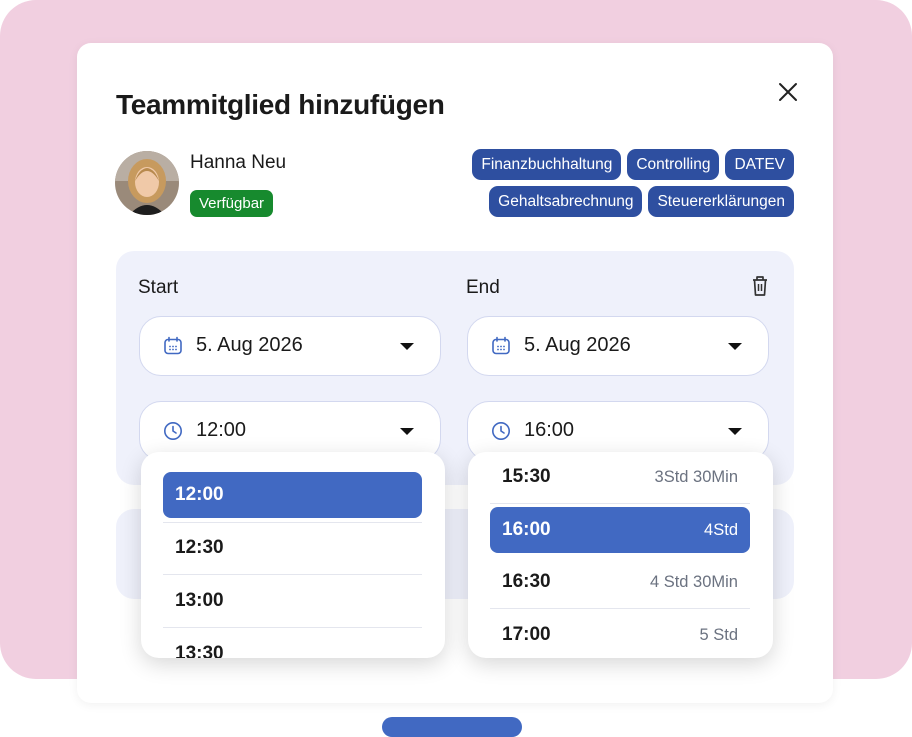 This screenshot has width=912, height=737. I want to click on skill-tag: Finanzbuchhaltung, so click(547, 164).